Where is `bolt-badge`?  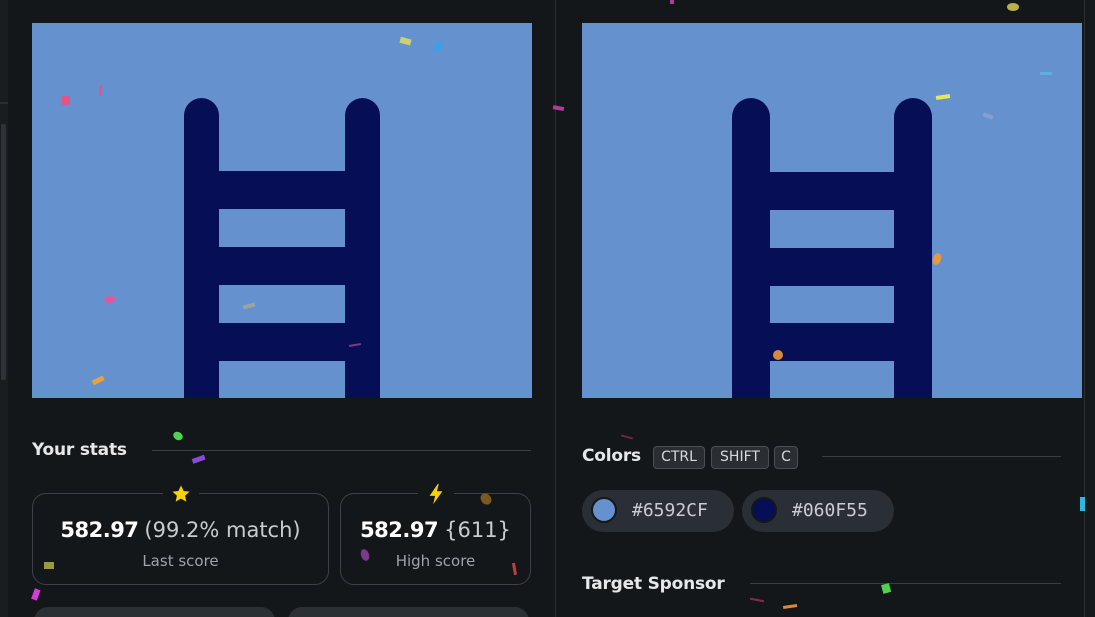
bolt-badge is located at coordinates (435, 494).